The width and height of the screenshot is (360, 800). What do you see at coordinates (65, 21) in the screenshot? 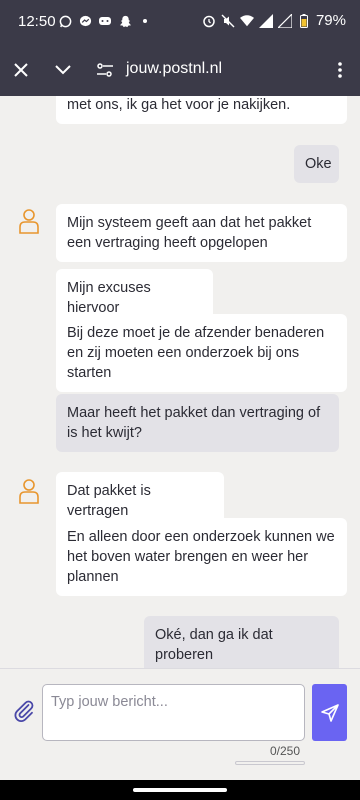
I see `whatsapp-icon` at bounding box center [65, 21].